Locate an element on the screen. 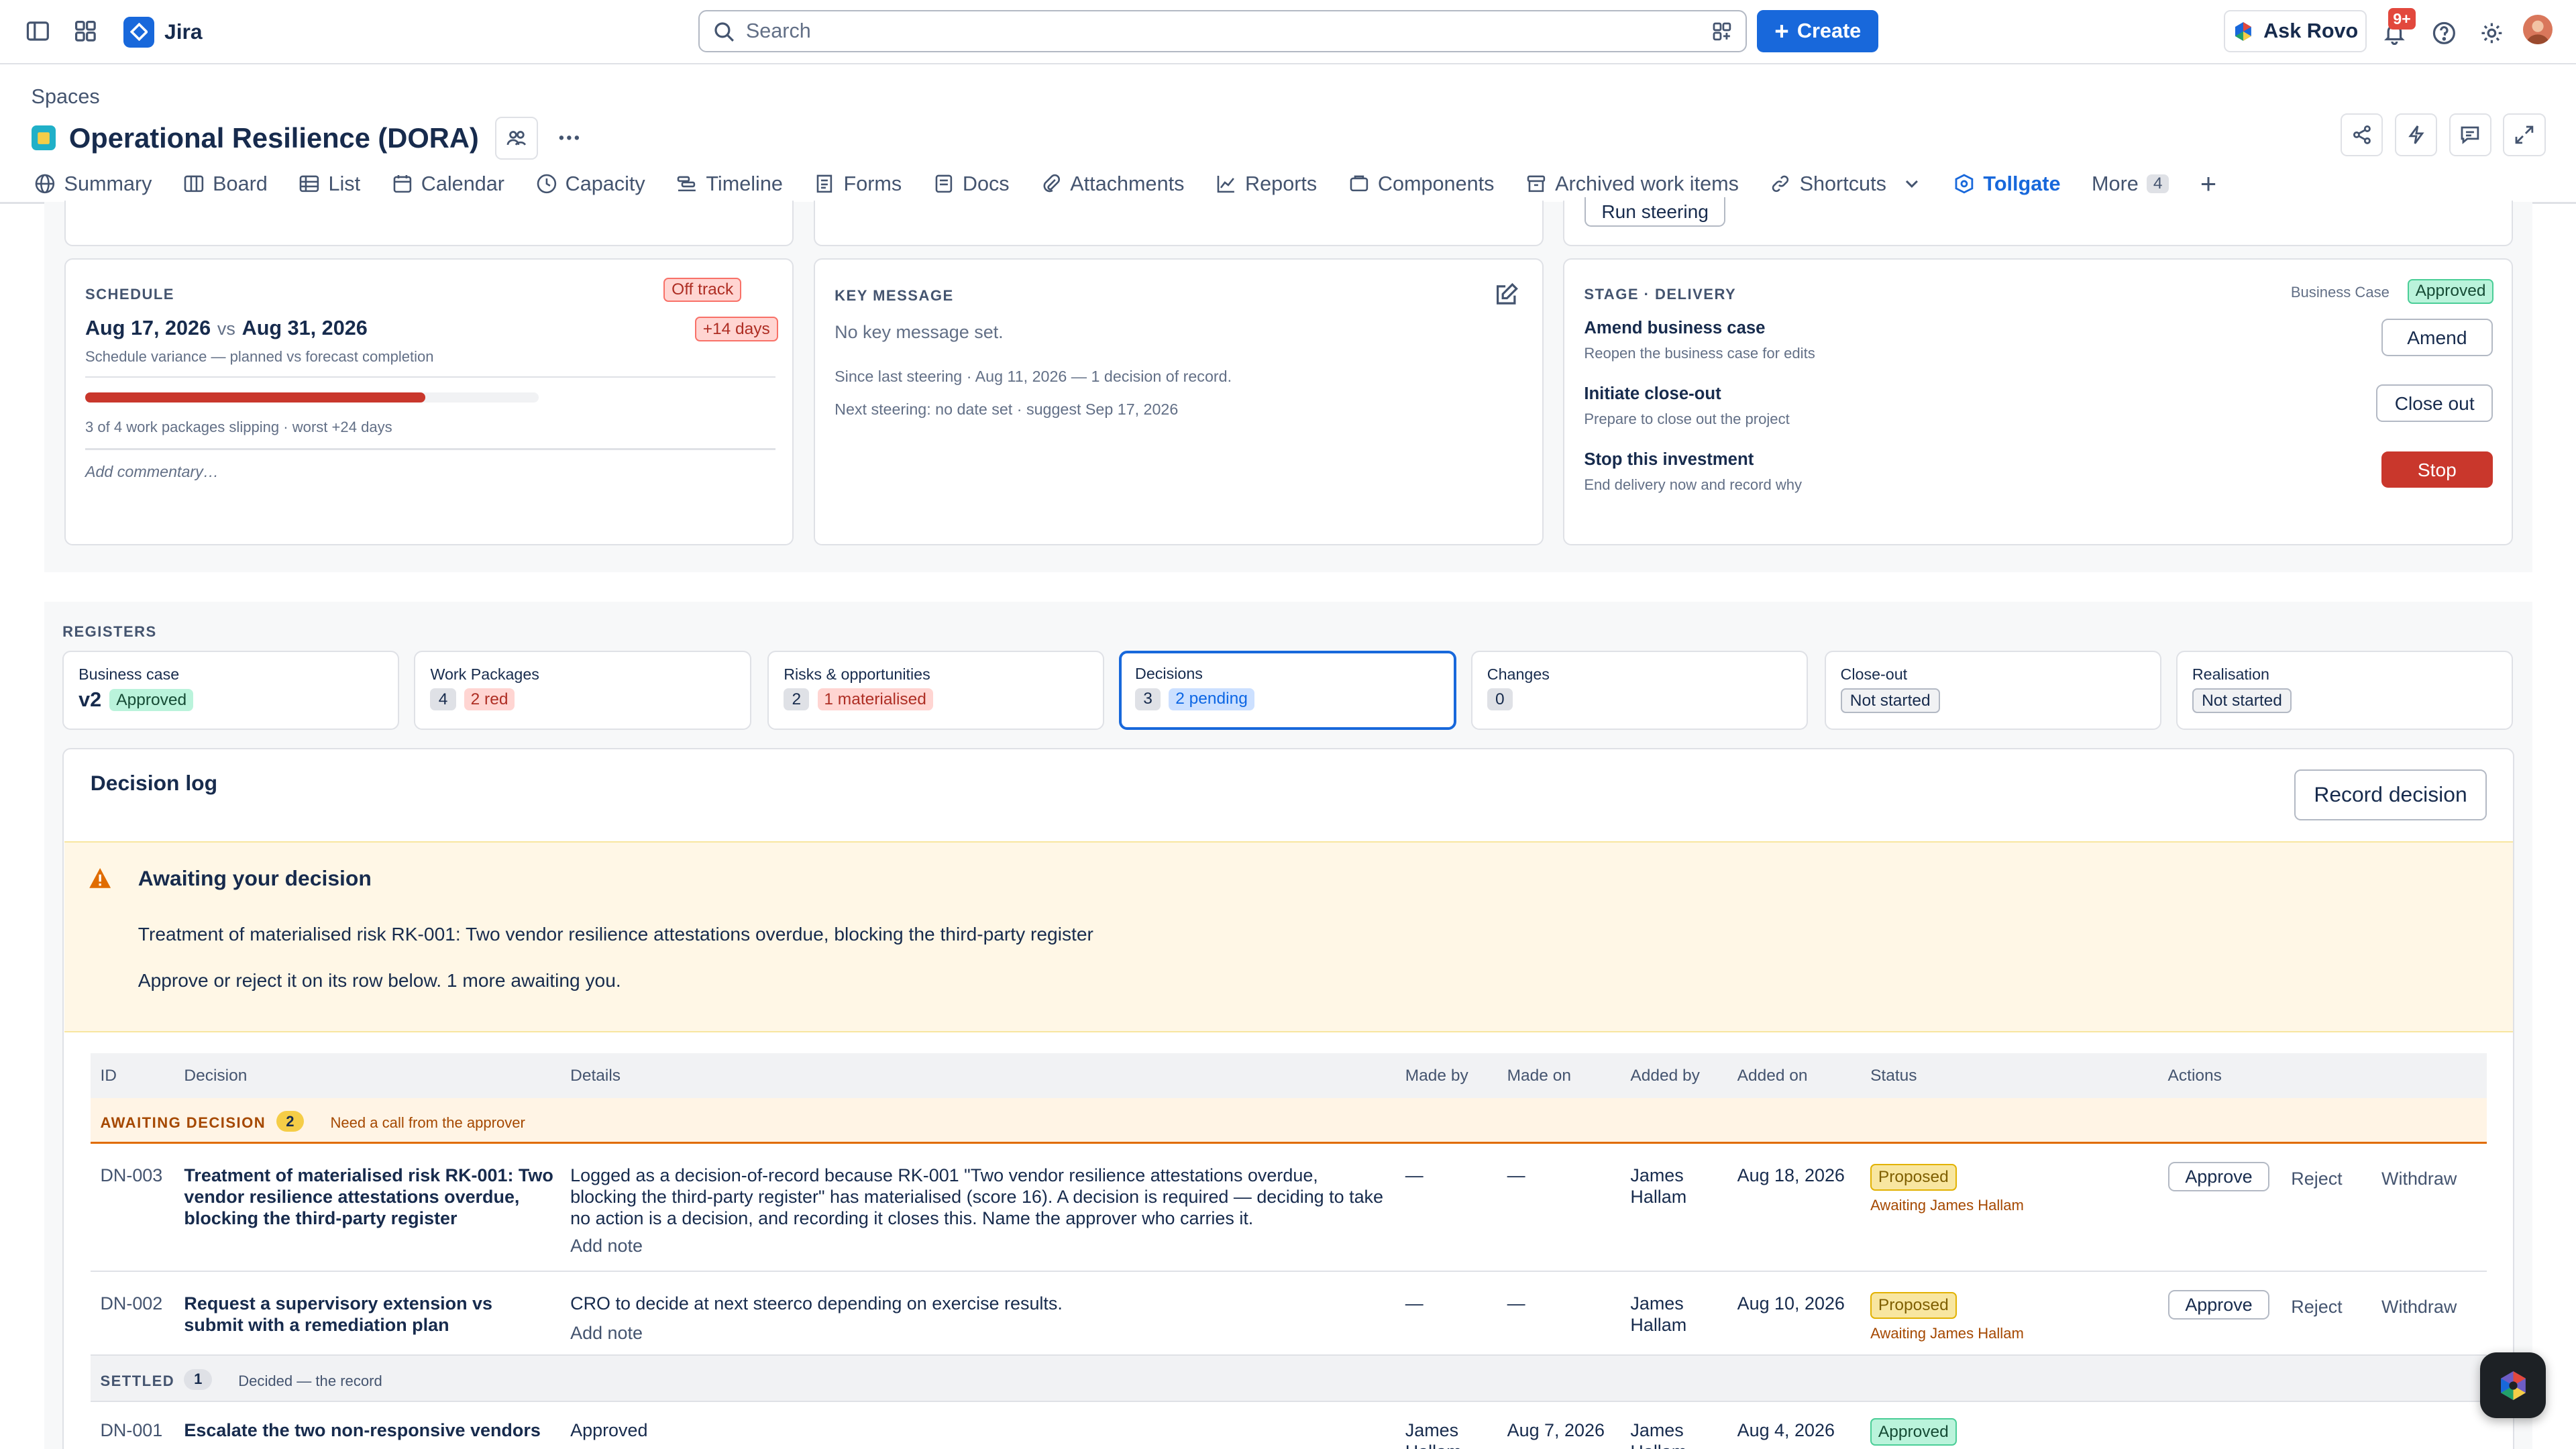 This screenshot has width=2576, height=1449. stop-button: Stop is located at coordinates (2437, 469).